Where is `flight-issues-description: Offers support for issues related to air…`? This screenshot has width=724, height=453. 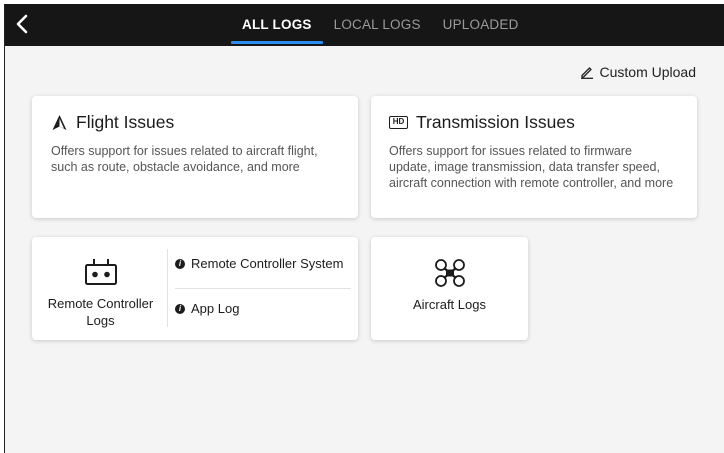 flight-issues-description: Offers support for issues related to air… is located at coordinates (184, 159).